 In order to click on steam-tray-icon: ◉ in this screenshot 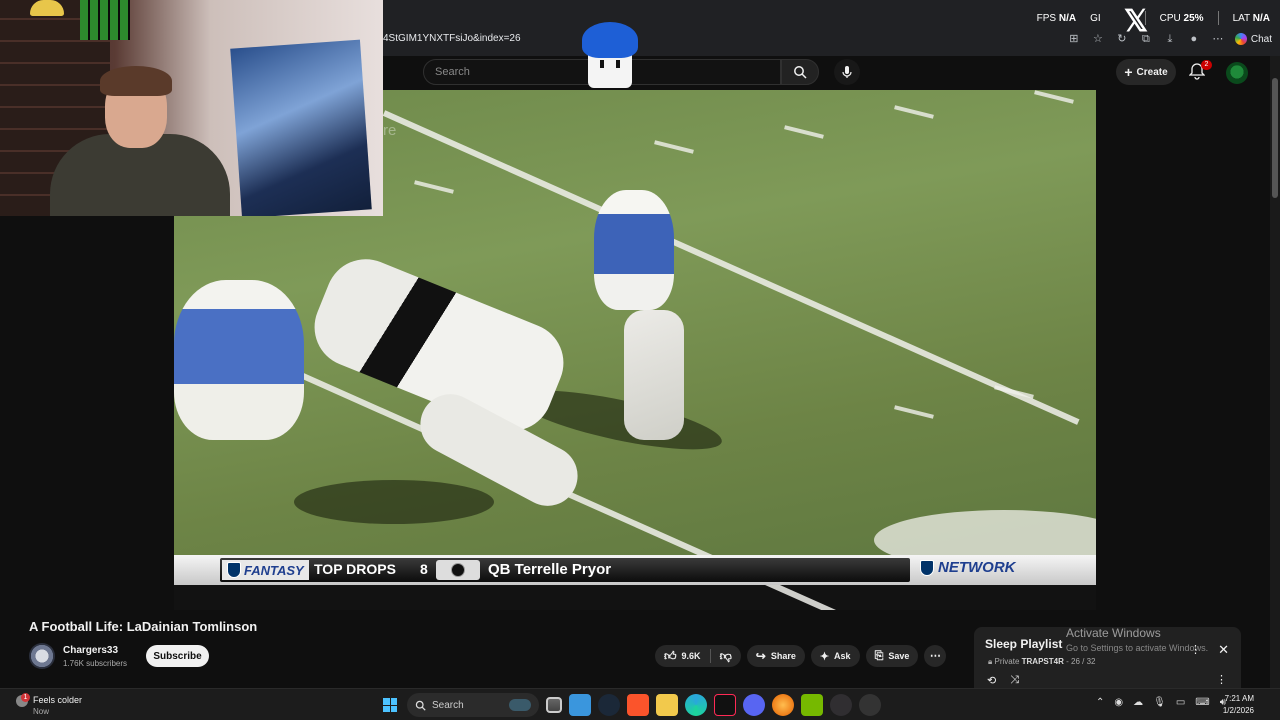, I will do `click(1118, 702)`.